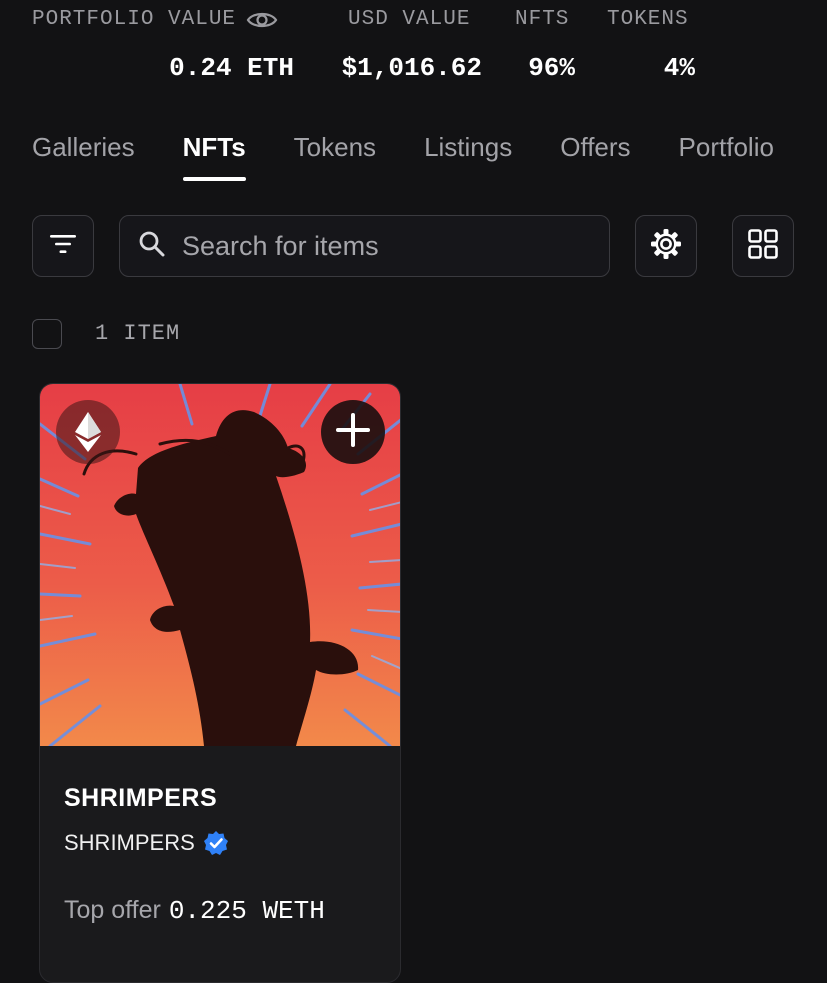 This screenshot has height=983, width=827. Describe the element at coordinates (129, 843) in the screenshot. I see `collection-name: SHRIMPERS` at that location.